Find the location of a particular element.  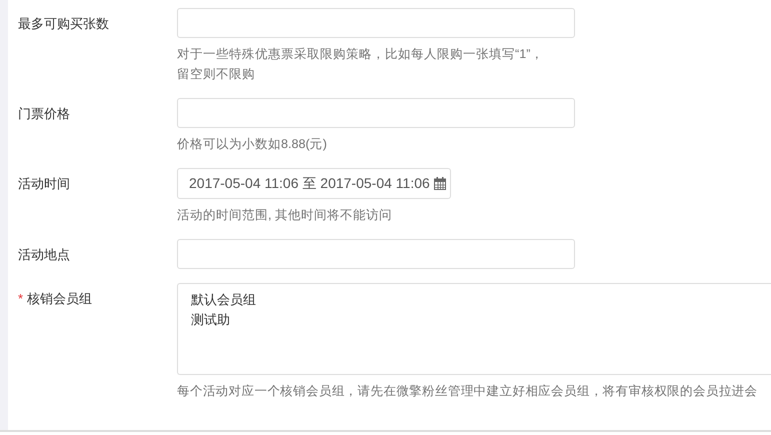

required-mark: * is located at coordinates (21, 298).